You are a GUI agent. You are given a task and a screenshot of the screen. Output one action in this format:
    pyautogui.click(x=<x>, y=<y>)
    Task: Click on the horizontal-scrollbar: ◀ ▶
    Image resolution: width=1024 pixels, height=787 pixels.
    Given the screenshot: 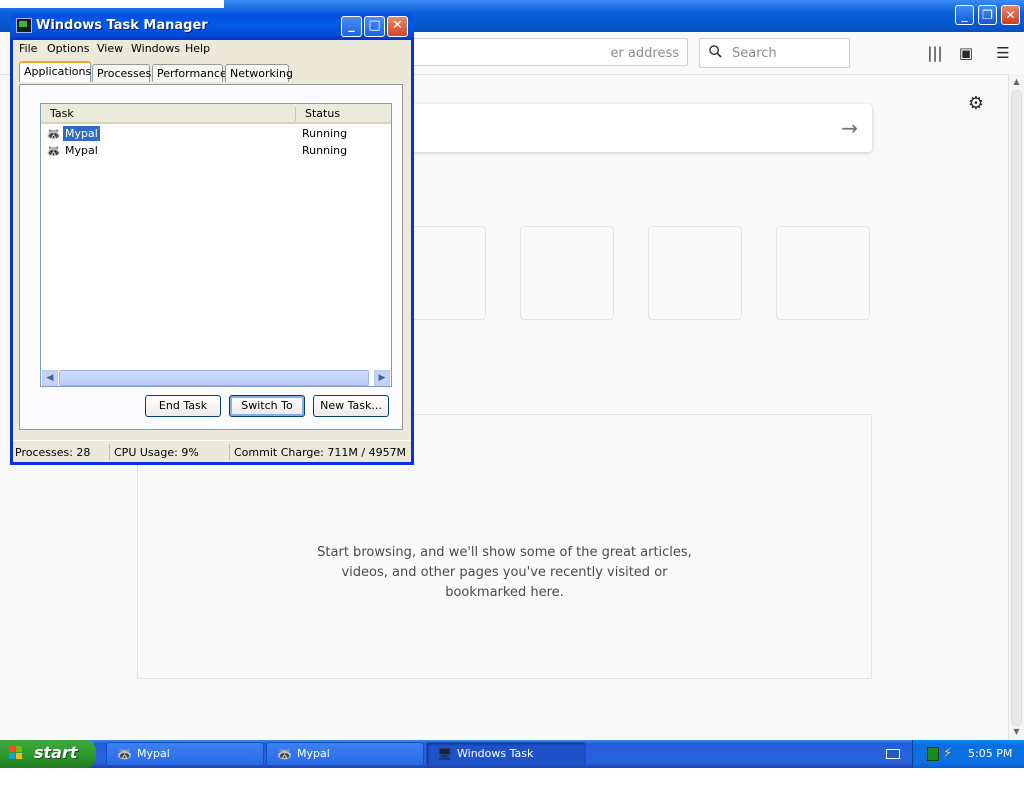 What is the action you would take?
    pyautogui.click(x=216, y=378)
    